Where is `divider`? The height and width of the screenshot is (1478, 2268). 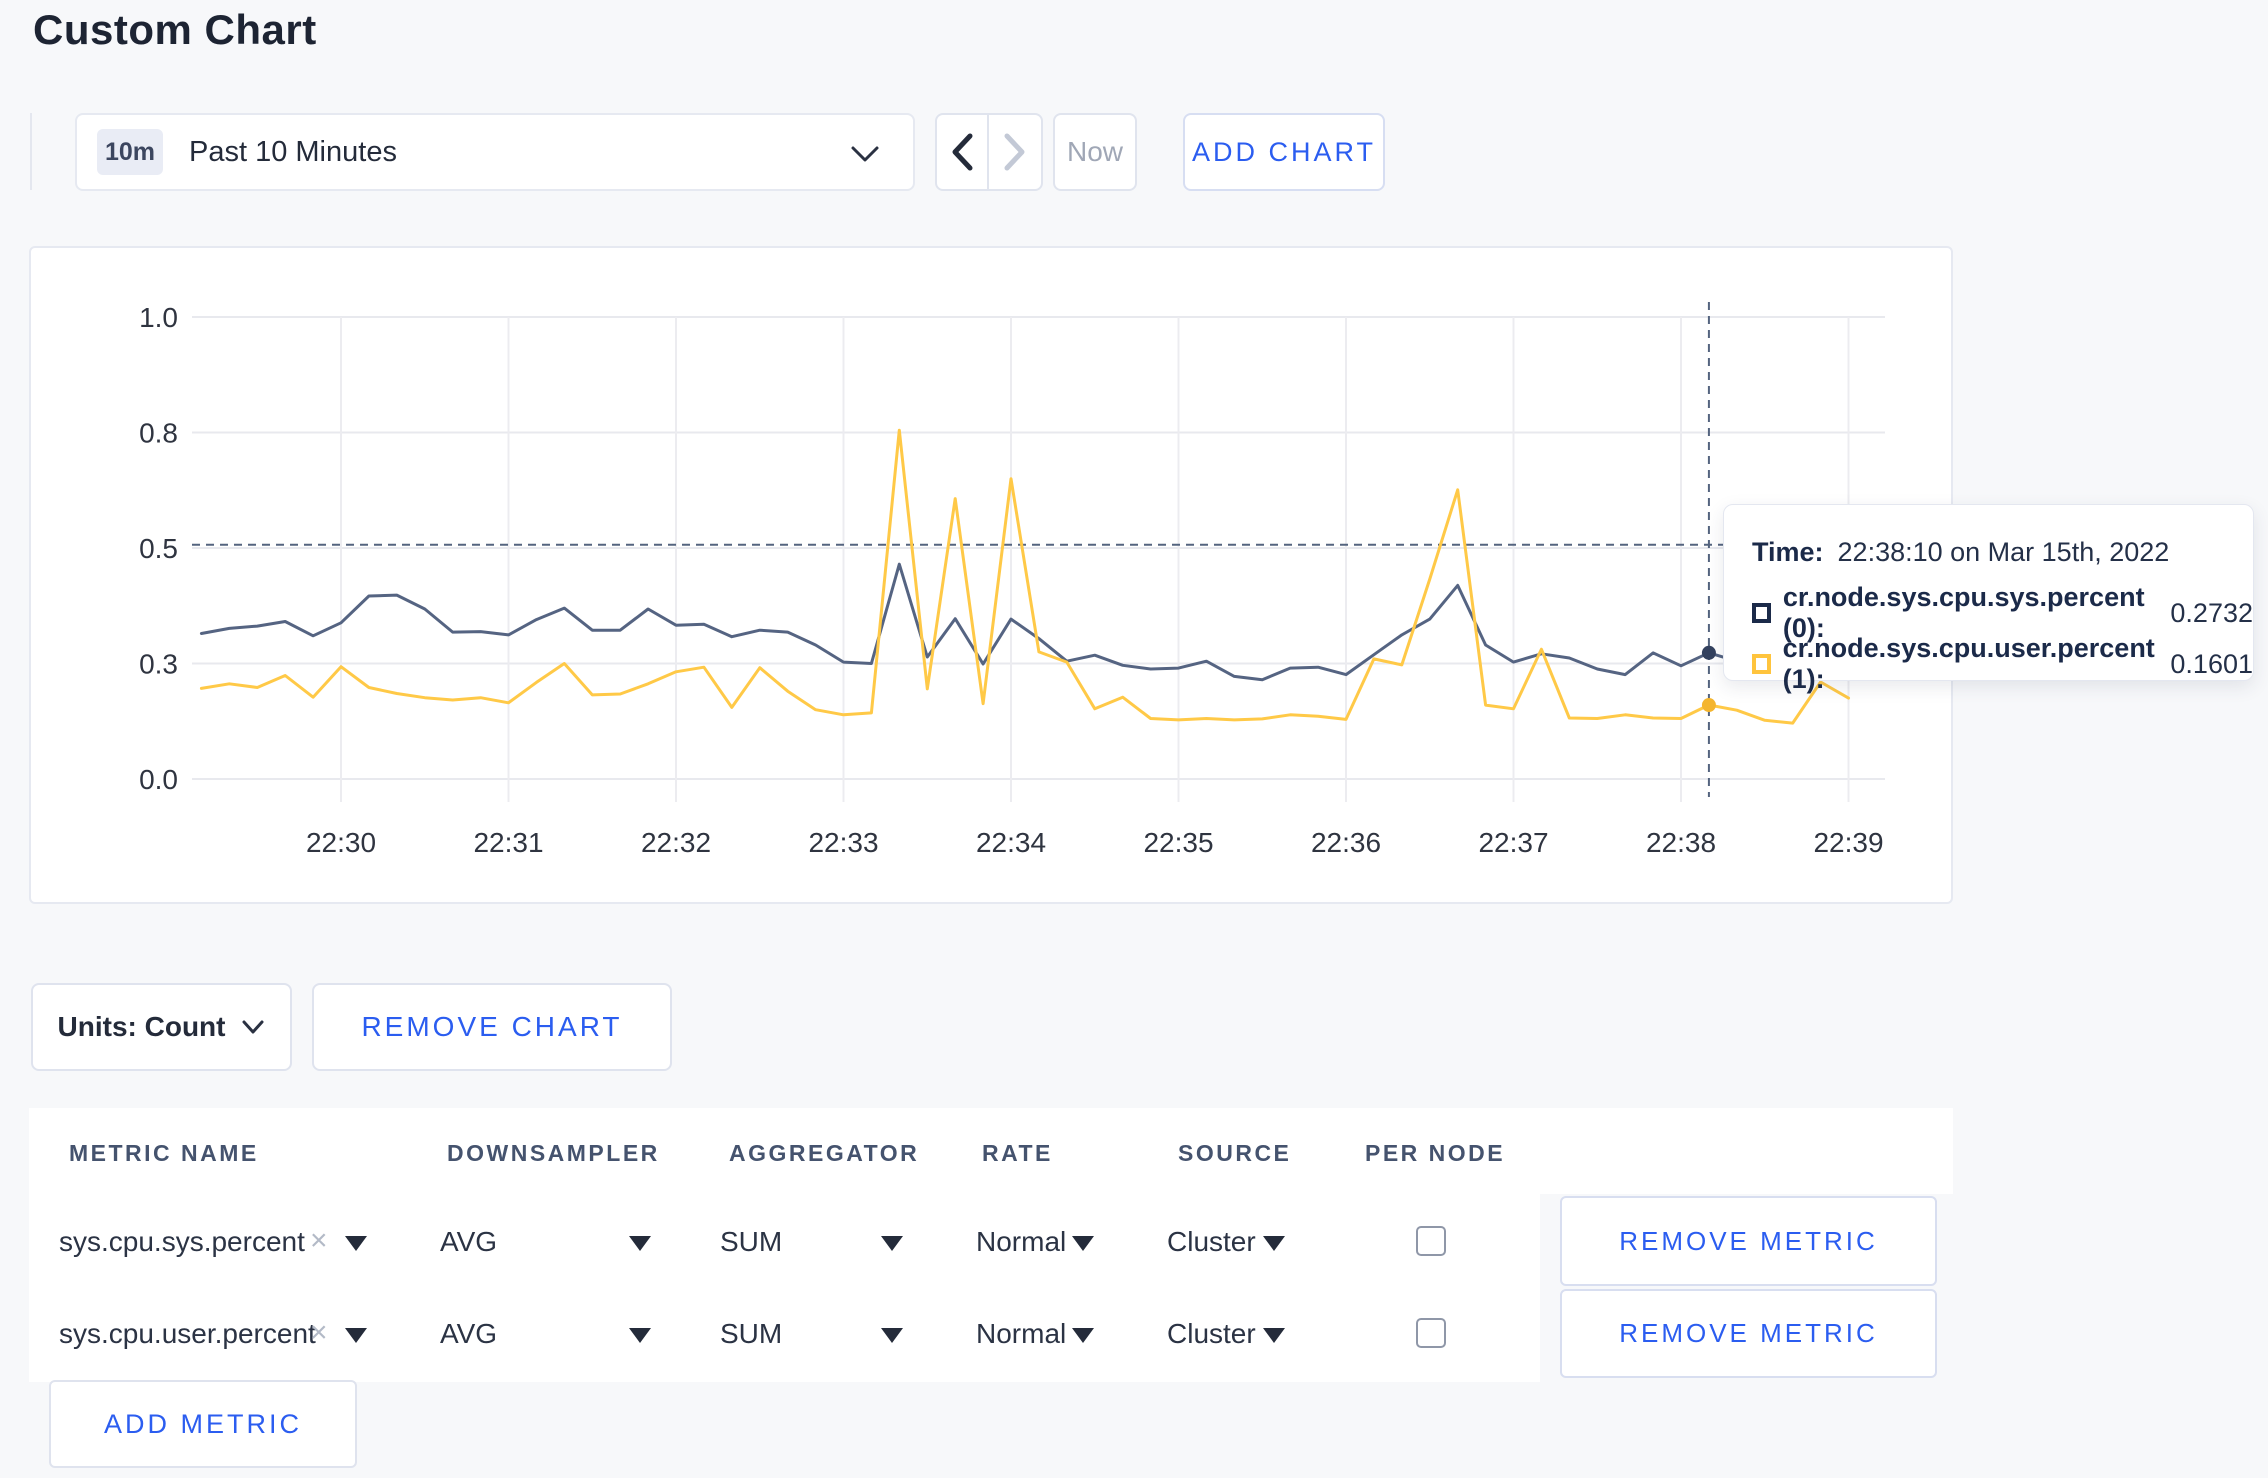 divider is located at coordinates (31, 151).